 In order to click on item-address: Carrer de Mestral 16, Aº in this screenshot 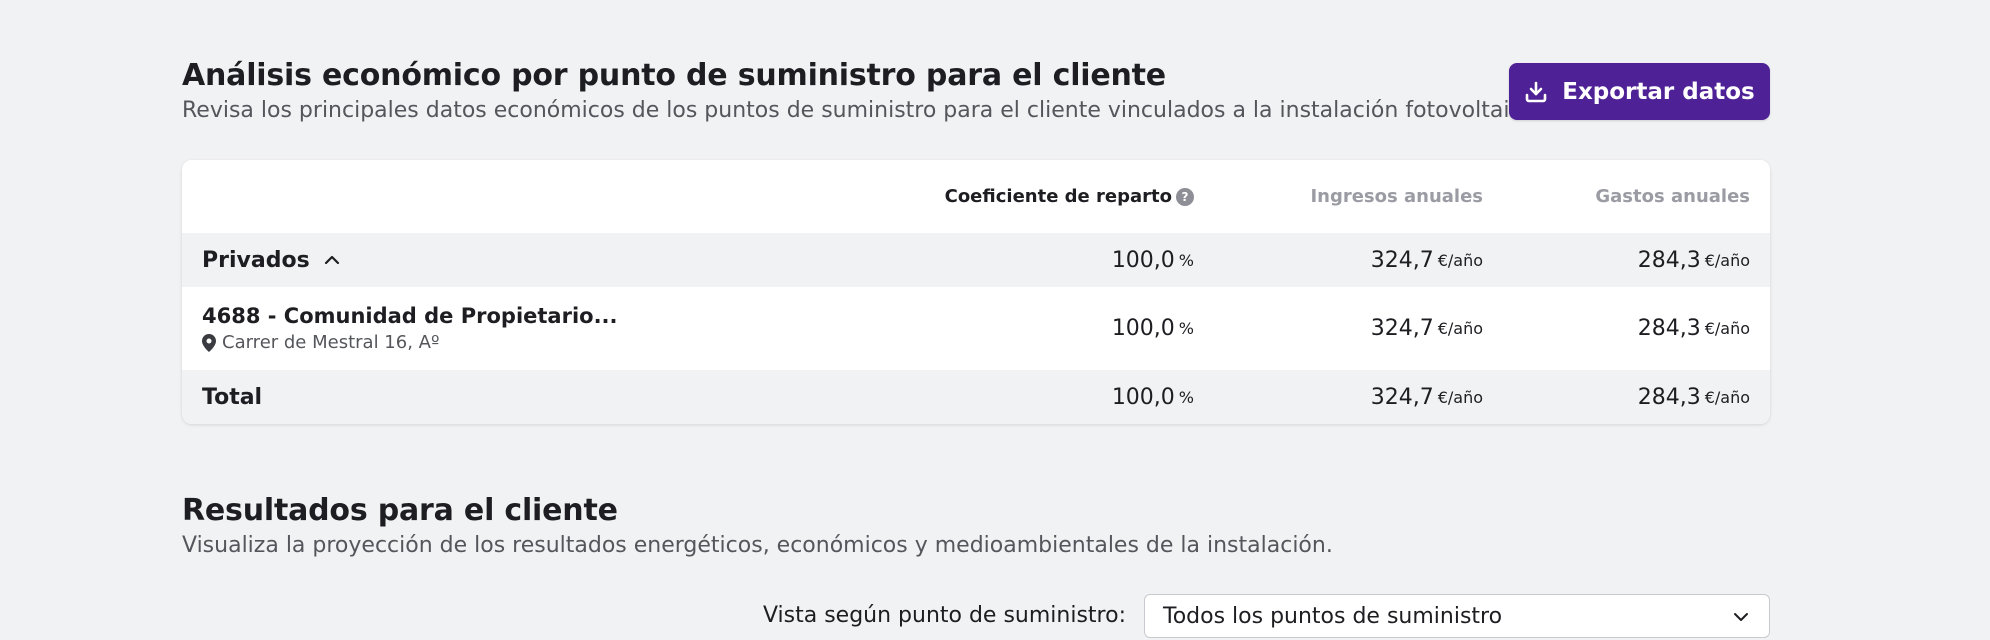, I will do `click(320, 342)`.